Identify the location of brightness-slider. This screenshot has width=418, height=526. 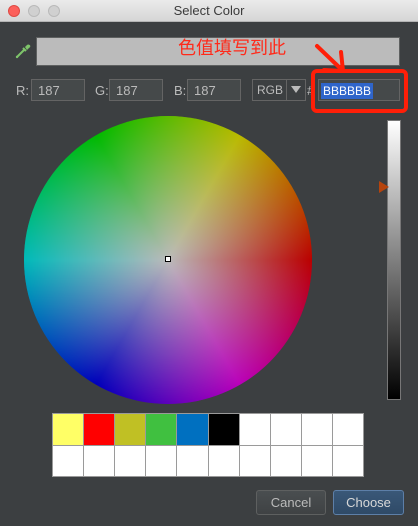
(394, 260).